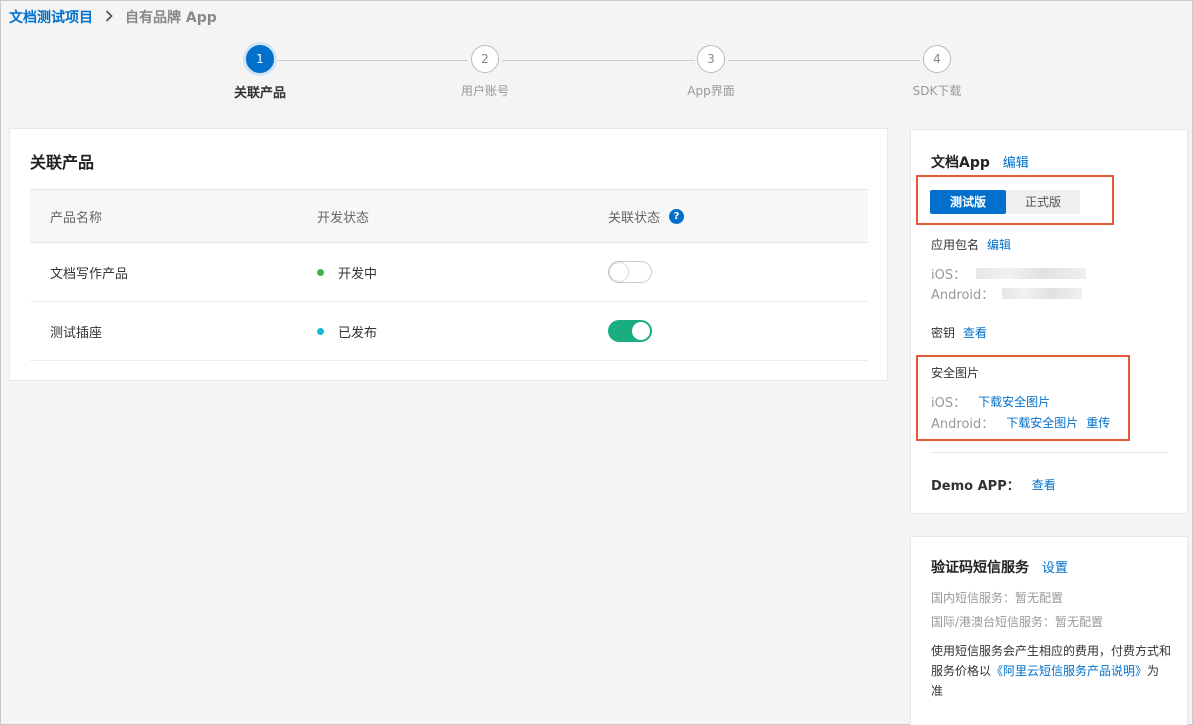 The width and height of the screenshot is (1193, 725). I want to click on edit-package-link: 编辑, so click(999, 244).